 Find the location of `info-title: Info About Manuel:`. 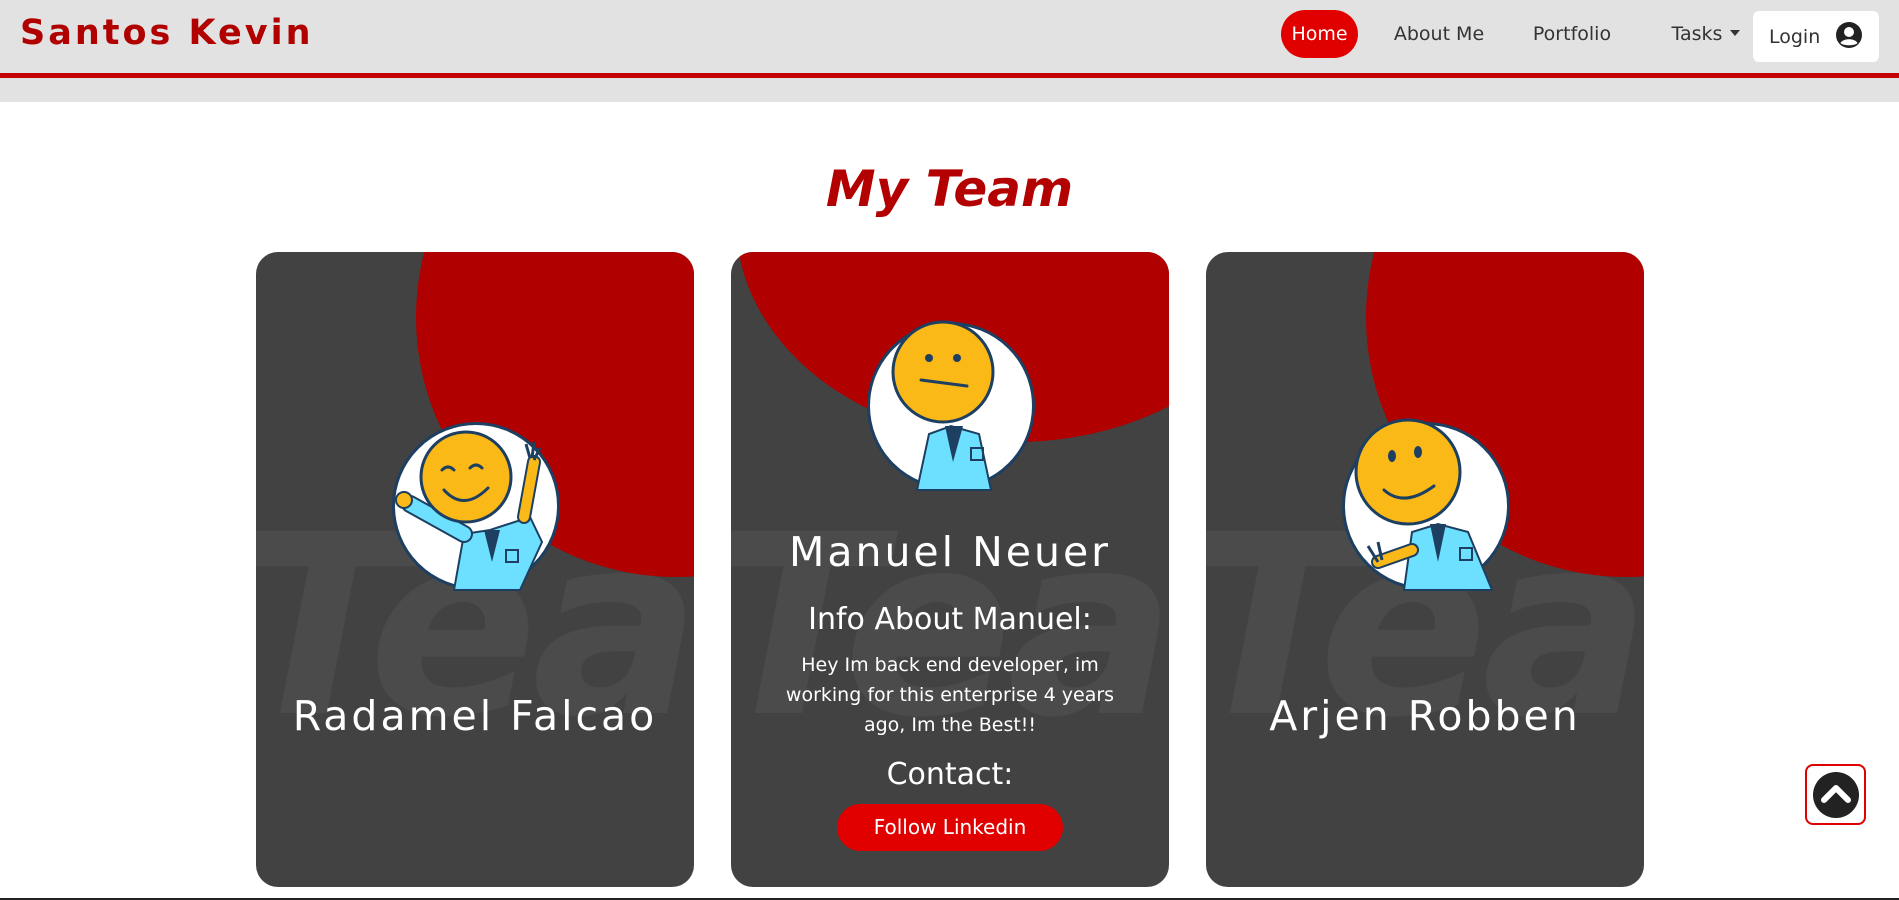

info-title: Info About Manuel: is located at coordinates (950, 619).